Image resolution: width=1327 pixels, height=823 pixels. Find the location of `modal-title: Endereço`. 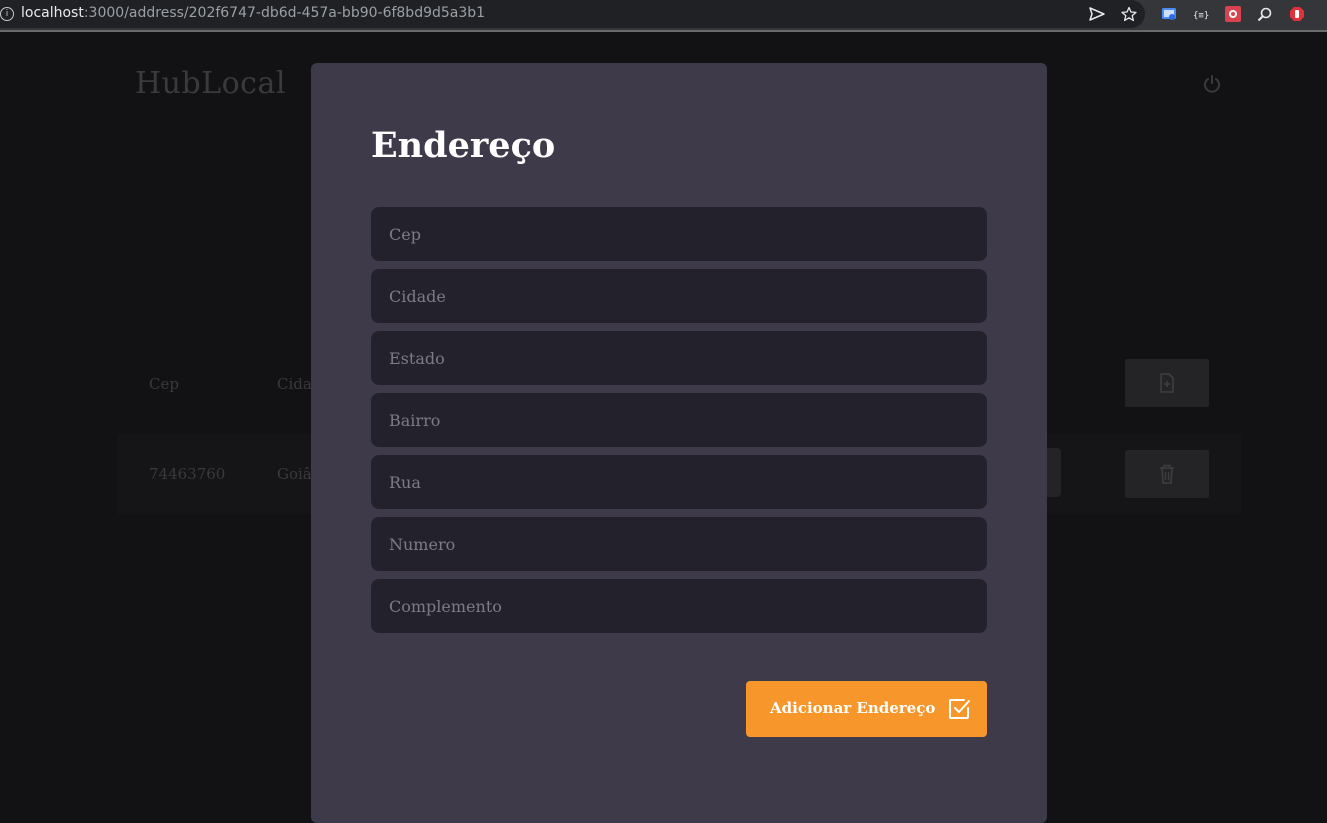

modal-title: Endereço is located at coordinates (463, 145).